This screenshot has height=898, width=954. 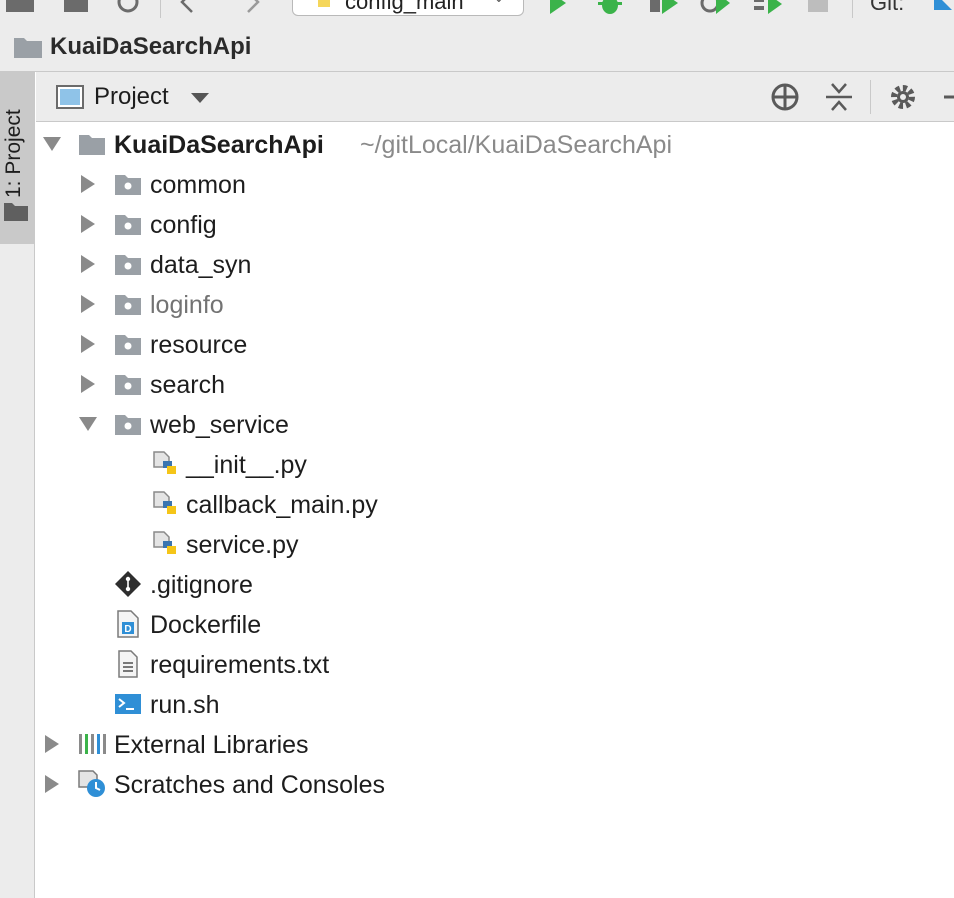 I want to click on concurrency-diagram-icon, so click(x=768, y=8).